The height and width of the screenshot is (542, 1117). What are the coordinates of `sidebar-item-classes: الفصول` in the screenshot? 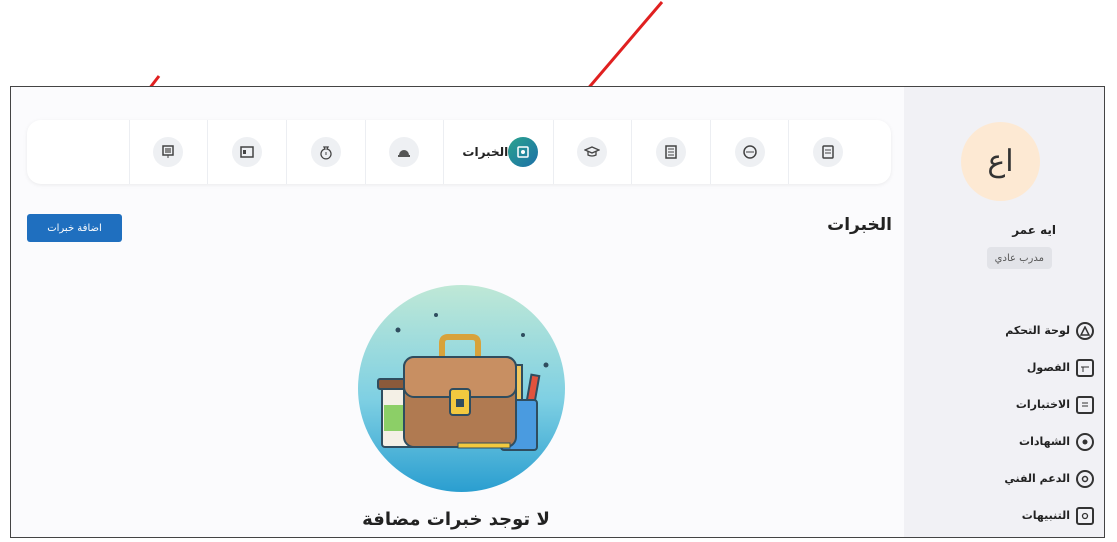 It's located at (1004, 367).